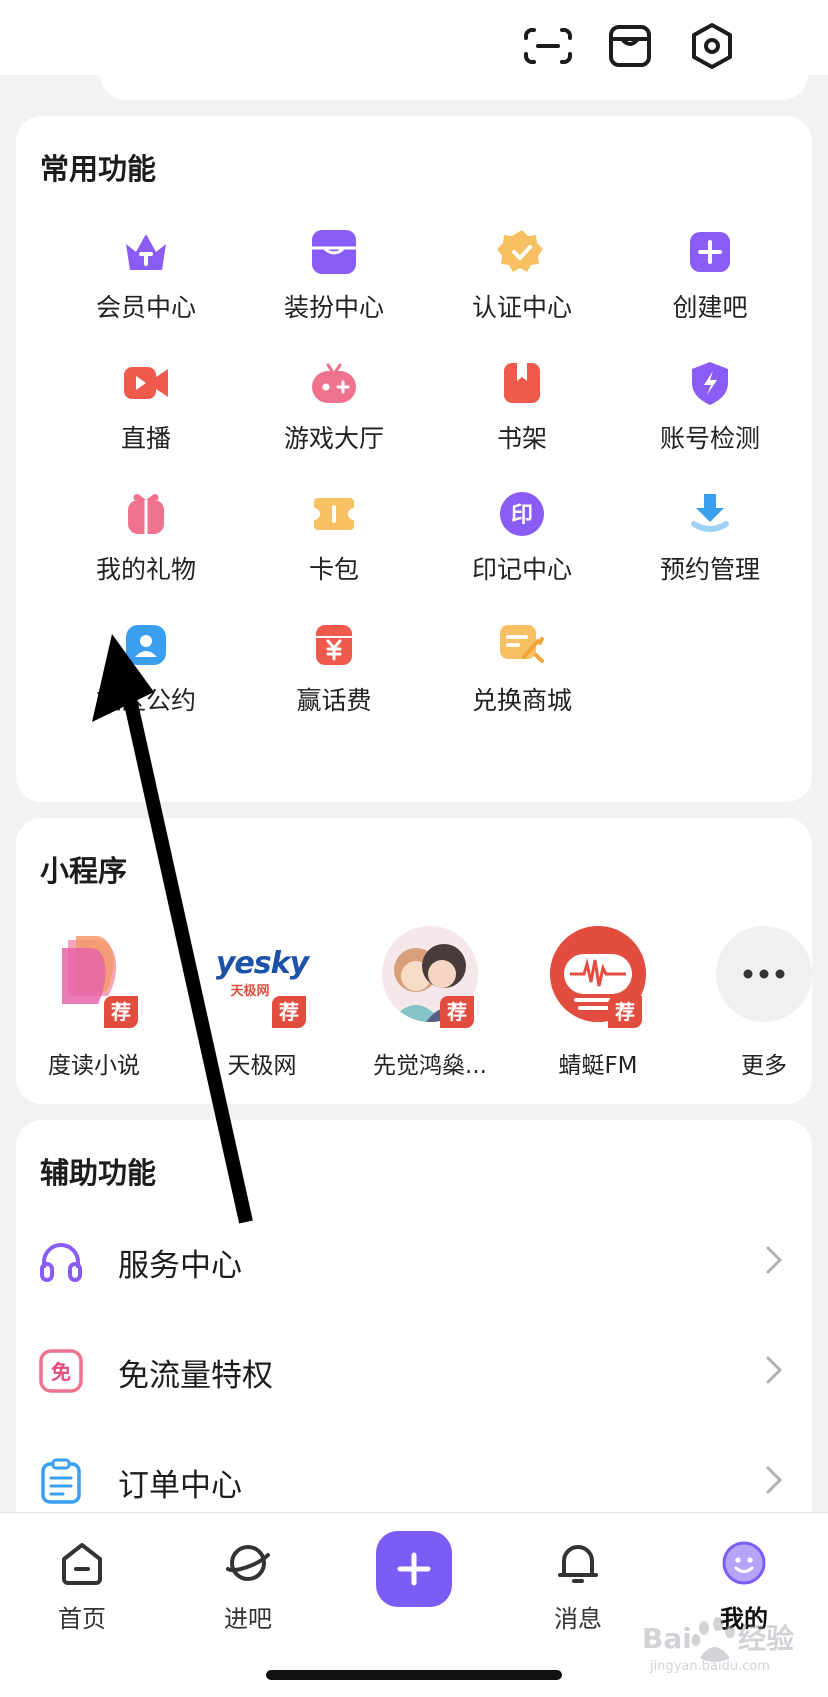 The image size is (828, 1697). What do you see at coordinates (709, 569) in the screenshot?
I see `appointment-management-label: 预约管理` at bounding box center [709, 569].